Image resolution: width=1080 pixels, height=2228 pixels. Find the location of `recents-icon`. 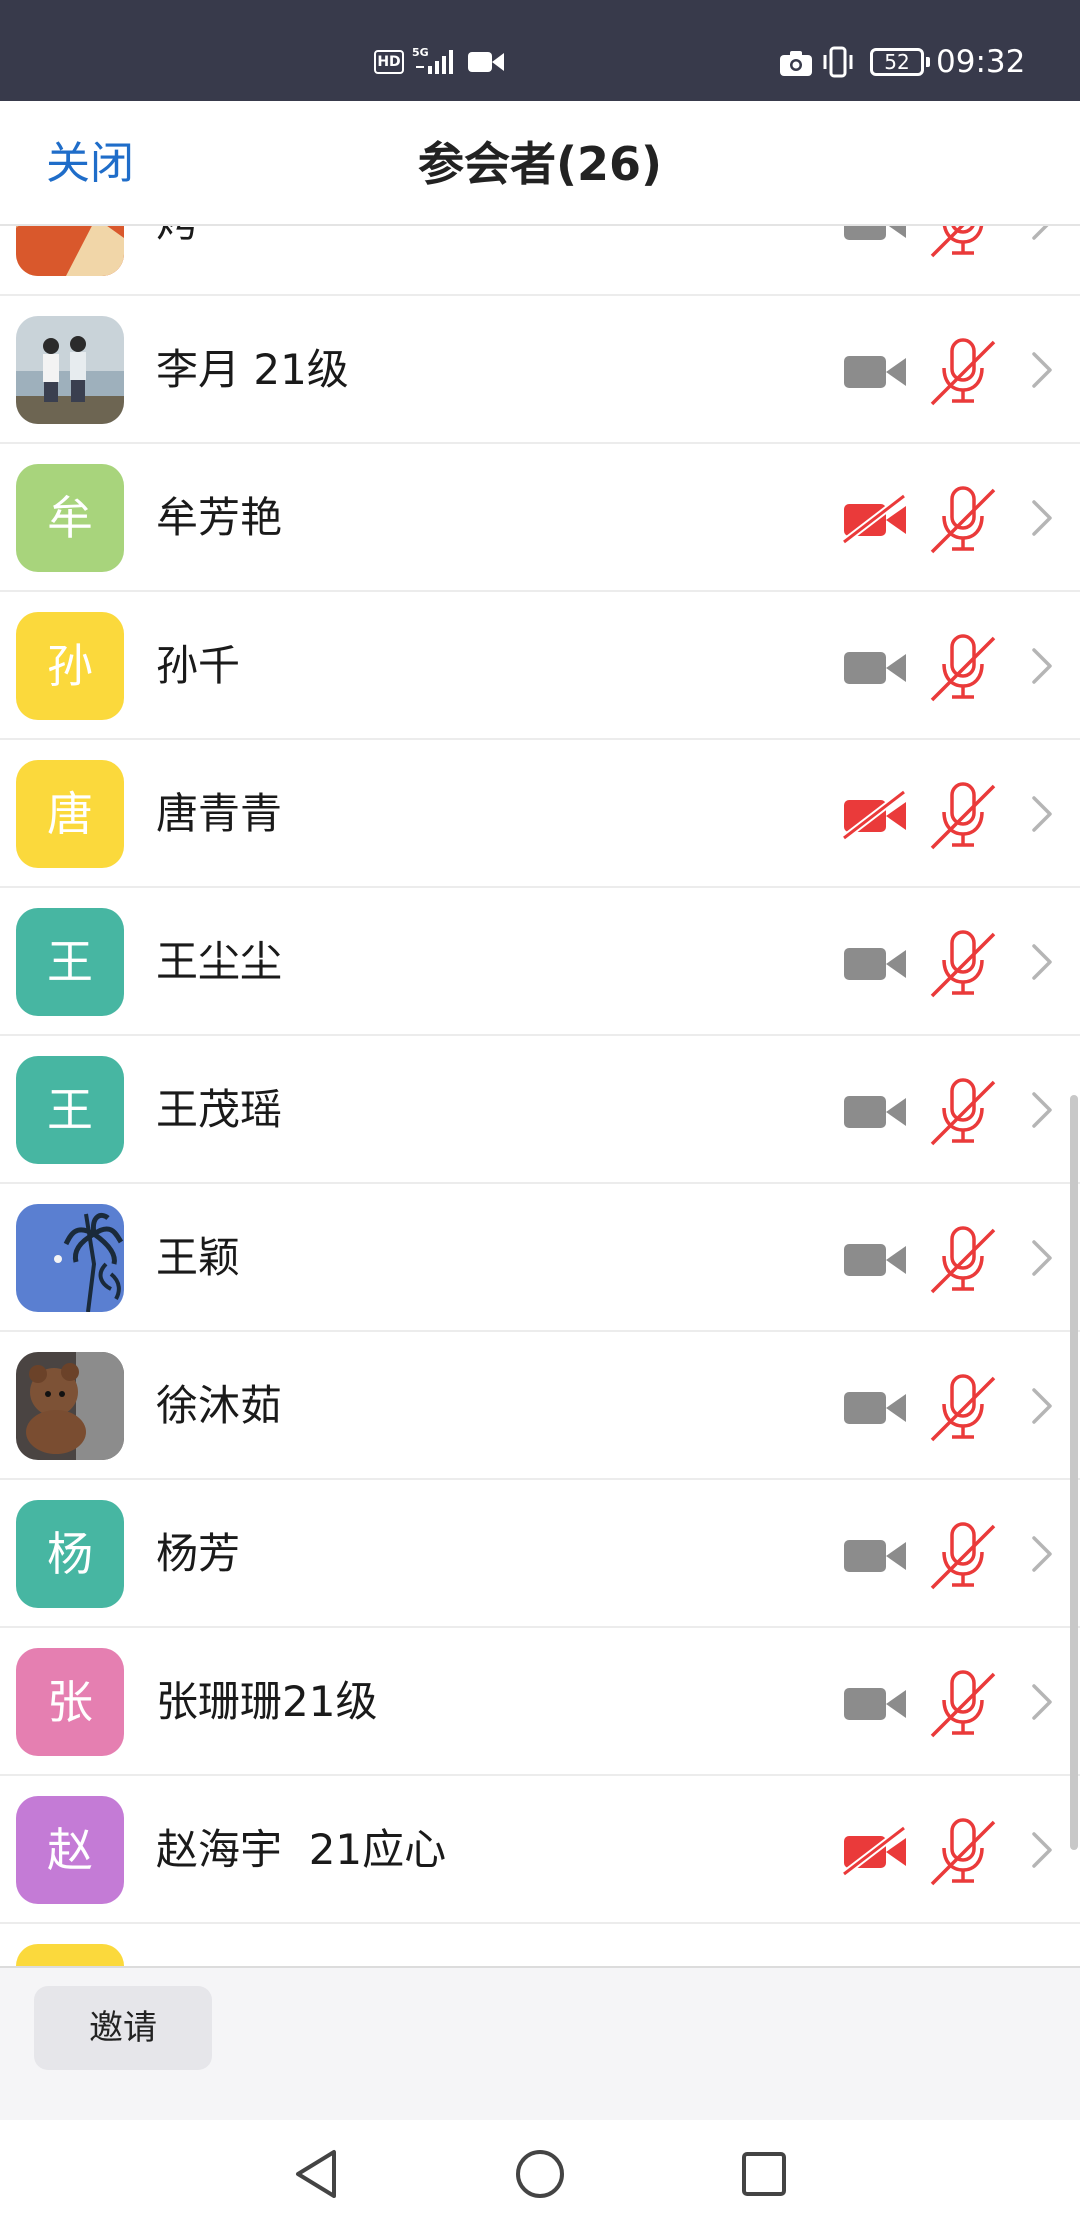

recents-icon is located at coordinates (764, 2174).